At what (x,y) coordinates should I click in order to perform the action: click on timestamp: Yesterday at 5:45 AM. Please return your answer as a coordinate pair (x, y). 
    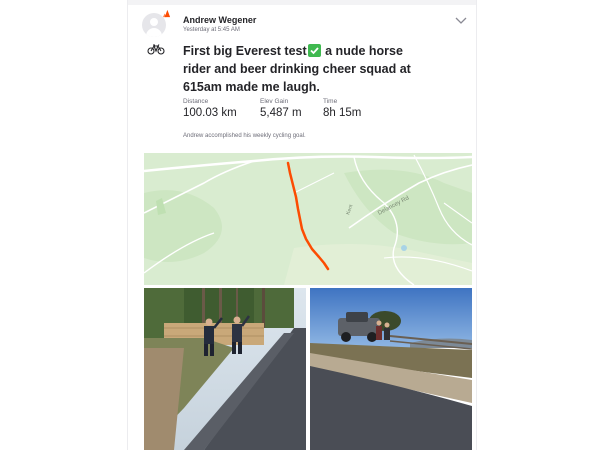
    Looking at the image, I should click on (211, 30).